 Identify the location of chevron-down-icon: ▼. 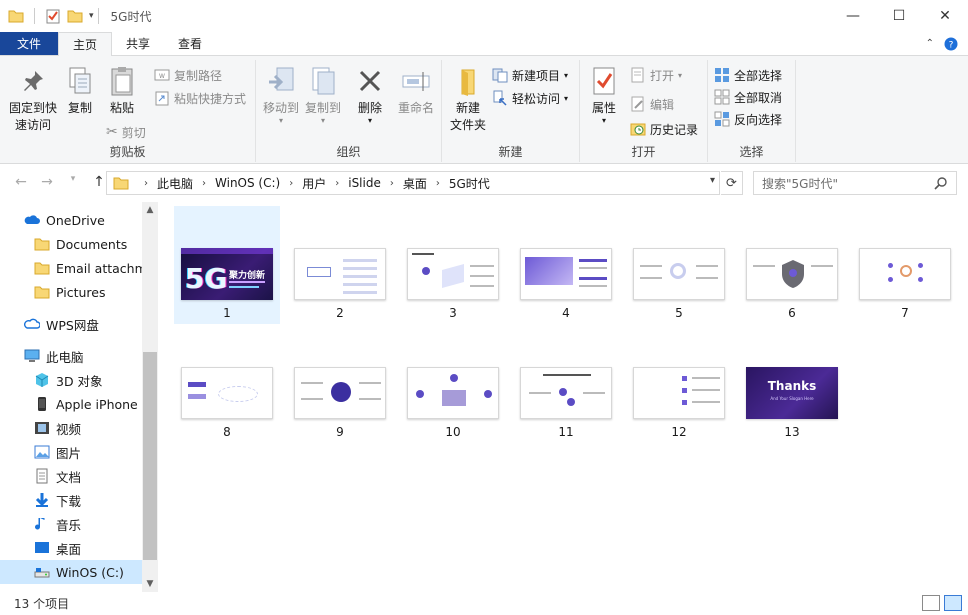
(150, 584).